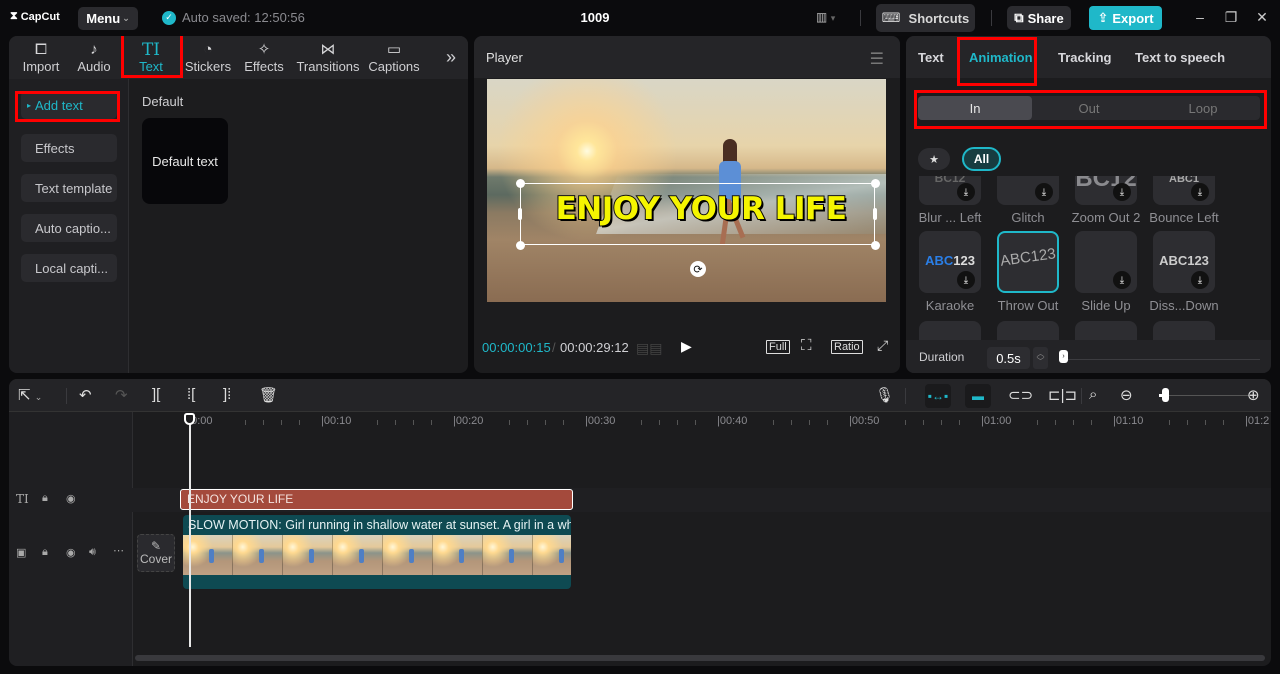 This screenshot has width=1280, height=674. I want to click on redo-button: ↷, so click(121, 395).